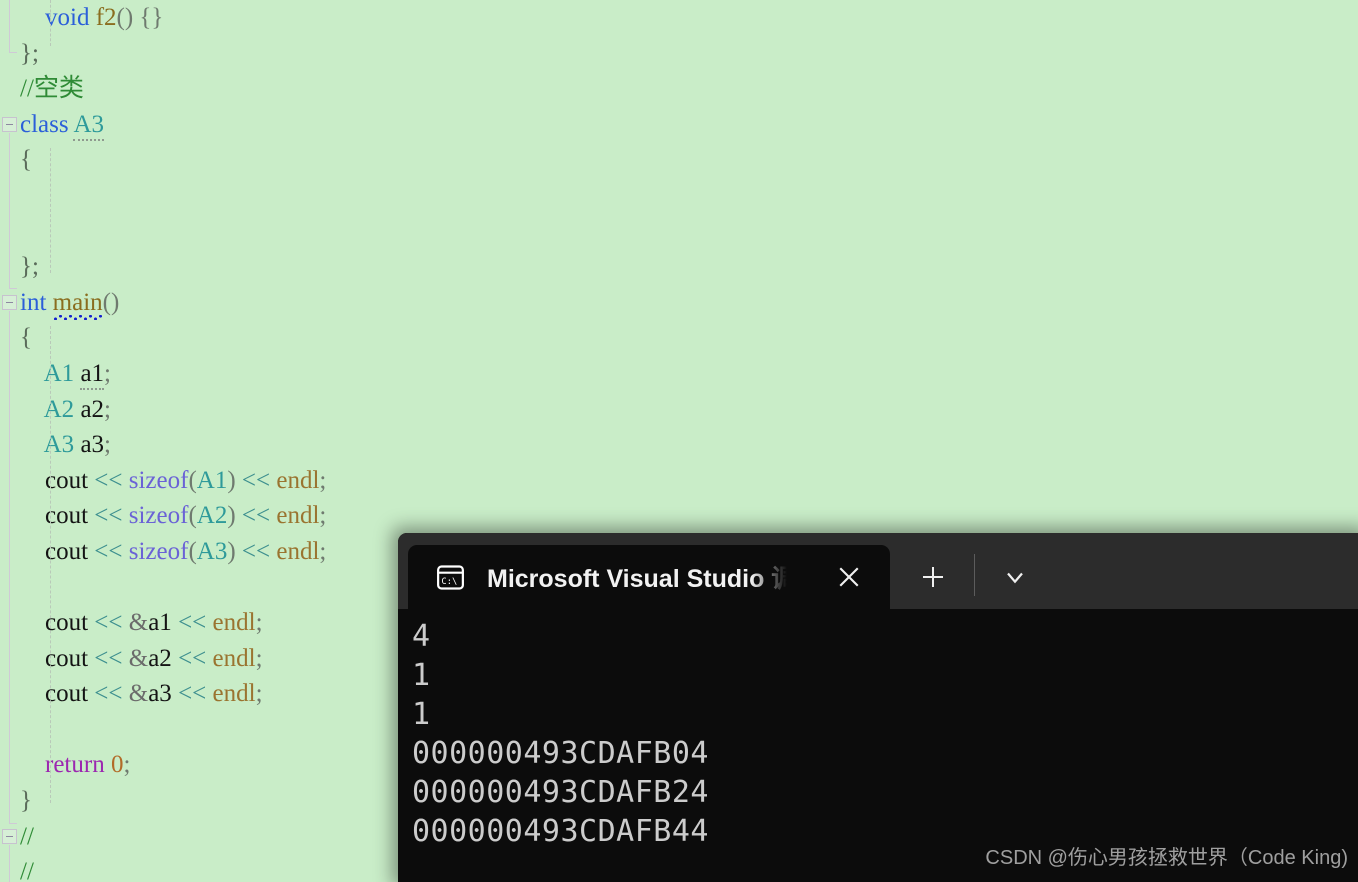 The image size is (1358, 882). Describe the element at coordinates (29, 53) in the screenshot. I see `code-token: };` at that location.